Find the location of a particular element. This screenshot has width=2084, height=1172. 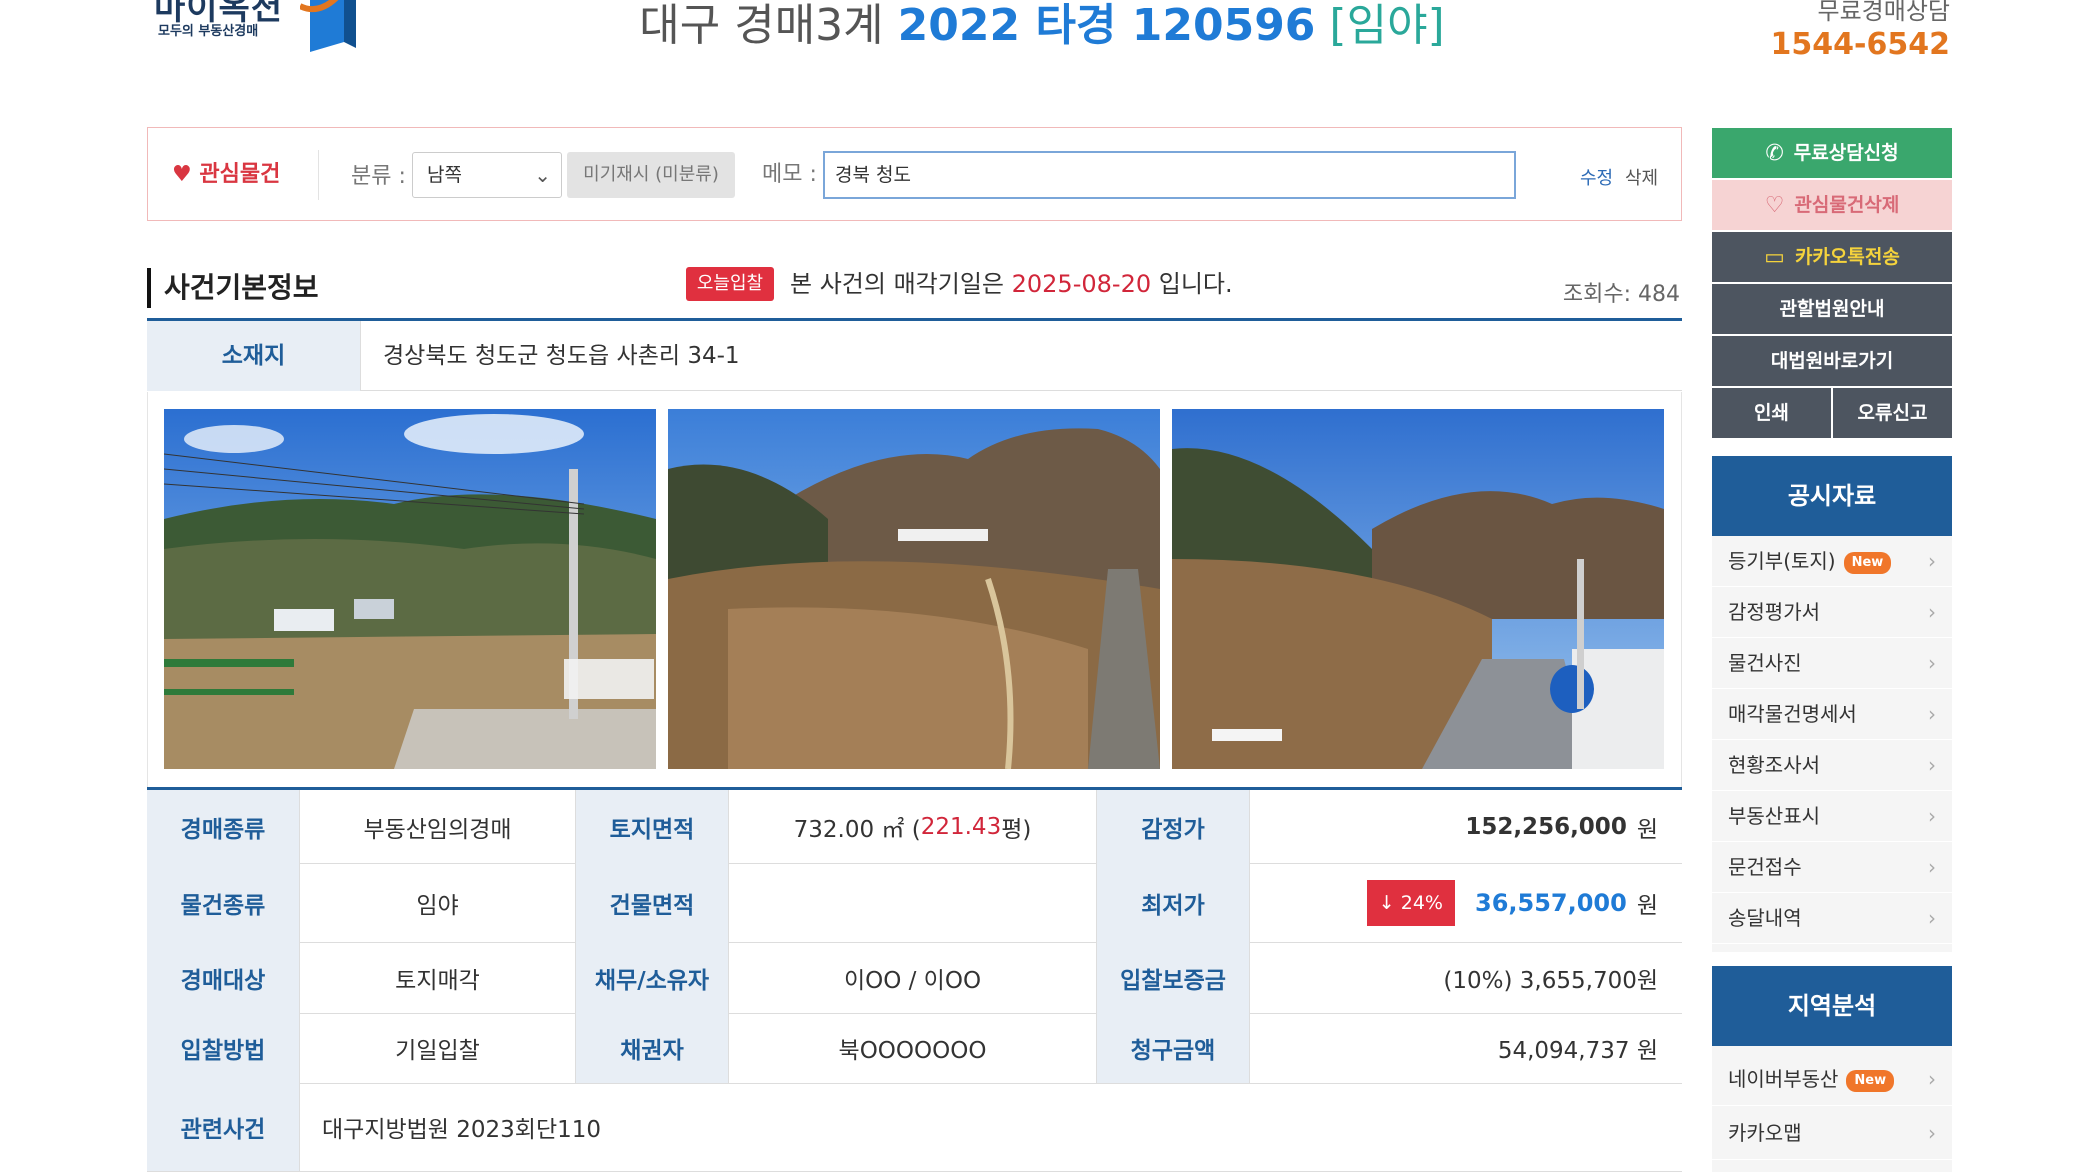

doc-link-sale-statement: 매각물건명세서 › is located at coordinates (1832, 714).